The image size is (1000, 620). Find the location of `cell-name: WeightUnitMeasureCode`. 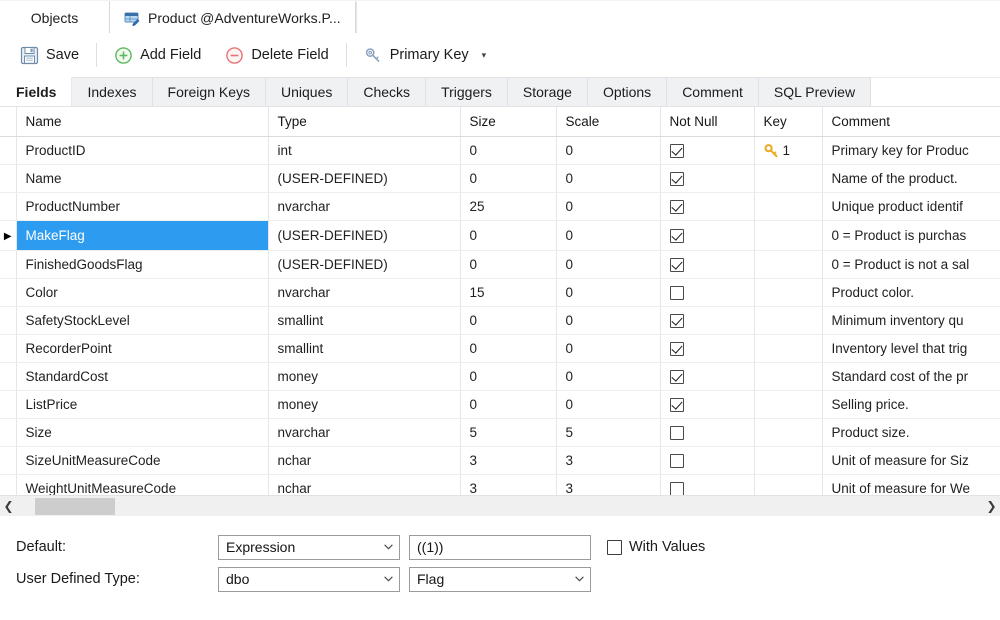

cell-name: WeightUnitMeasureCode is located at coordinates (142, 484).